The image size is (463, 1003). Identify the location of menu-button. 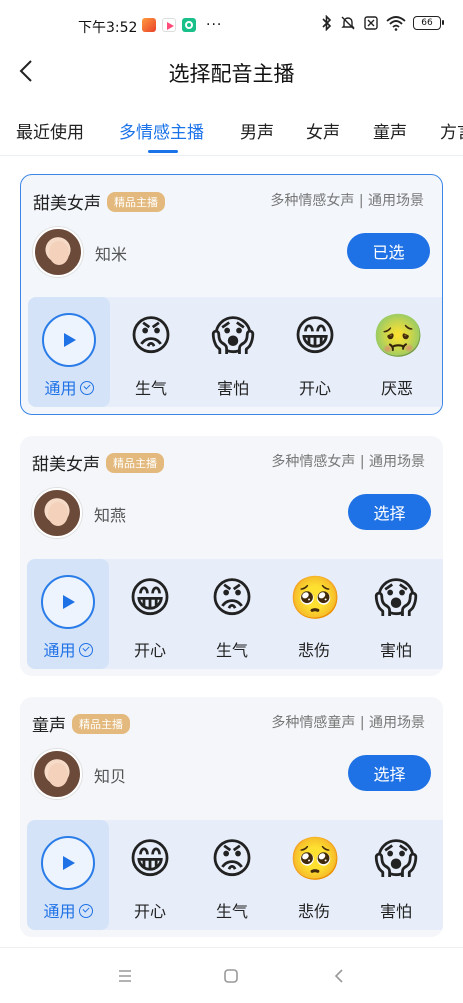
(125, 976).